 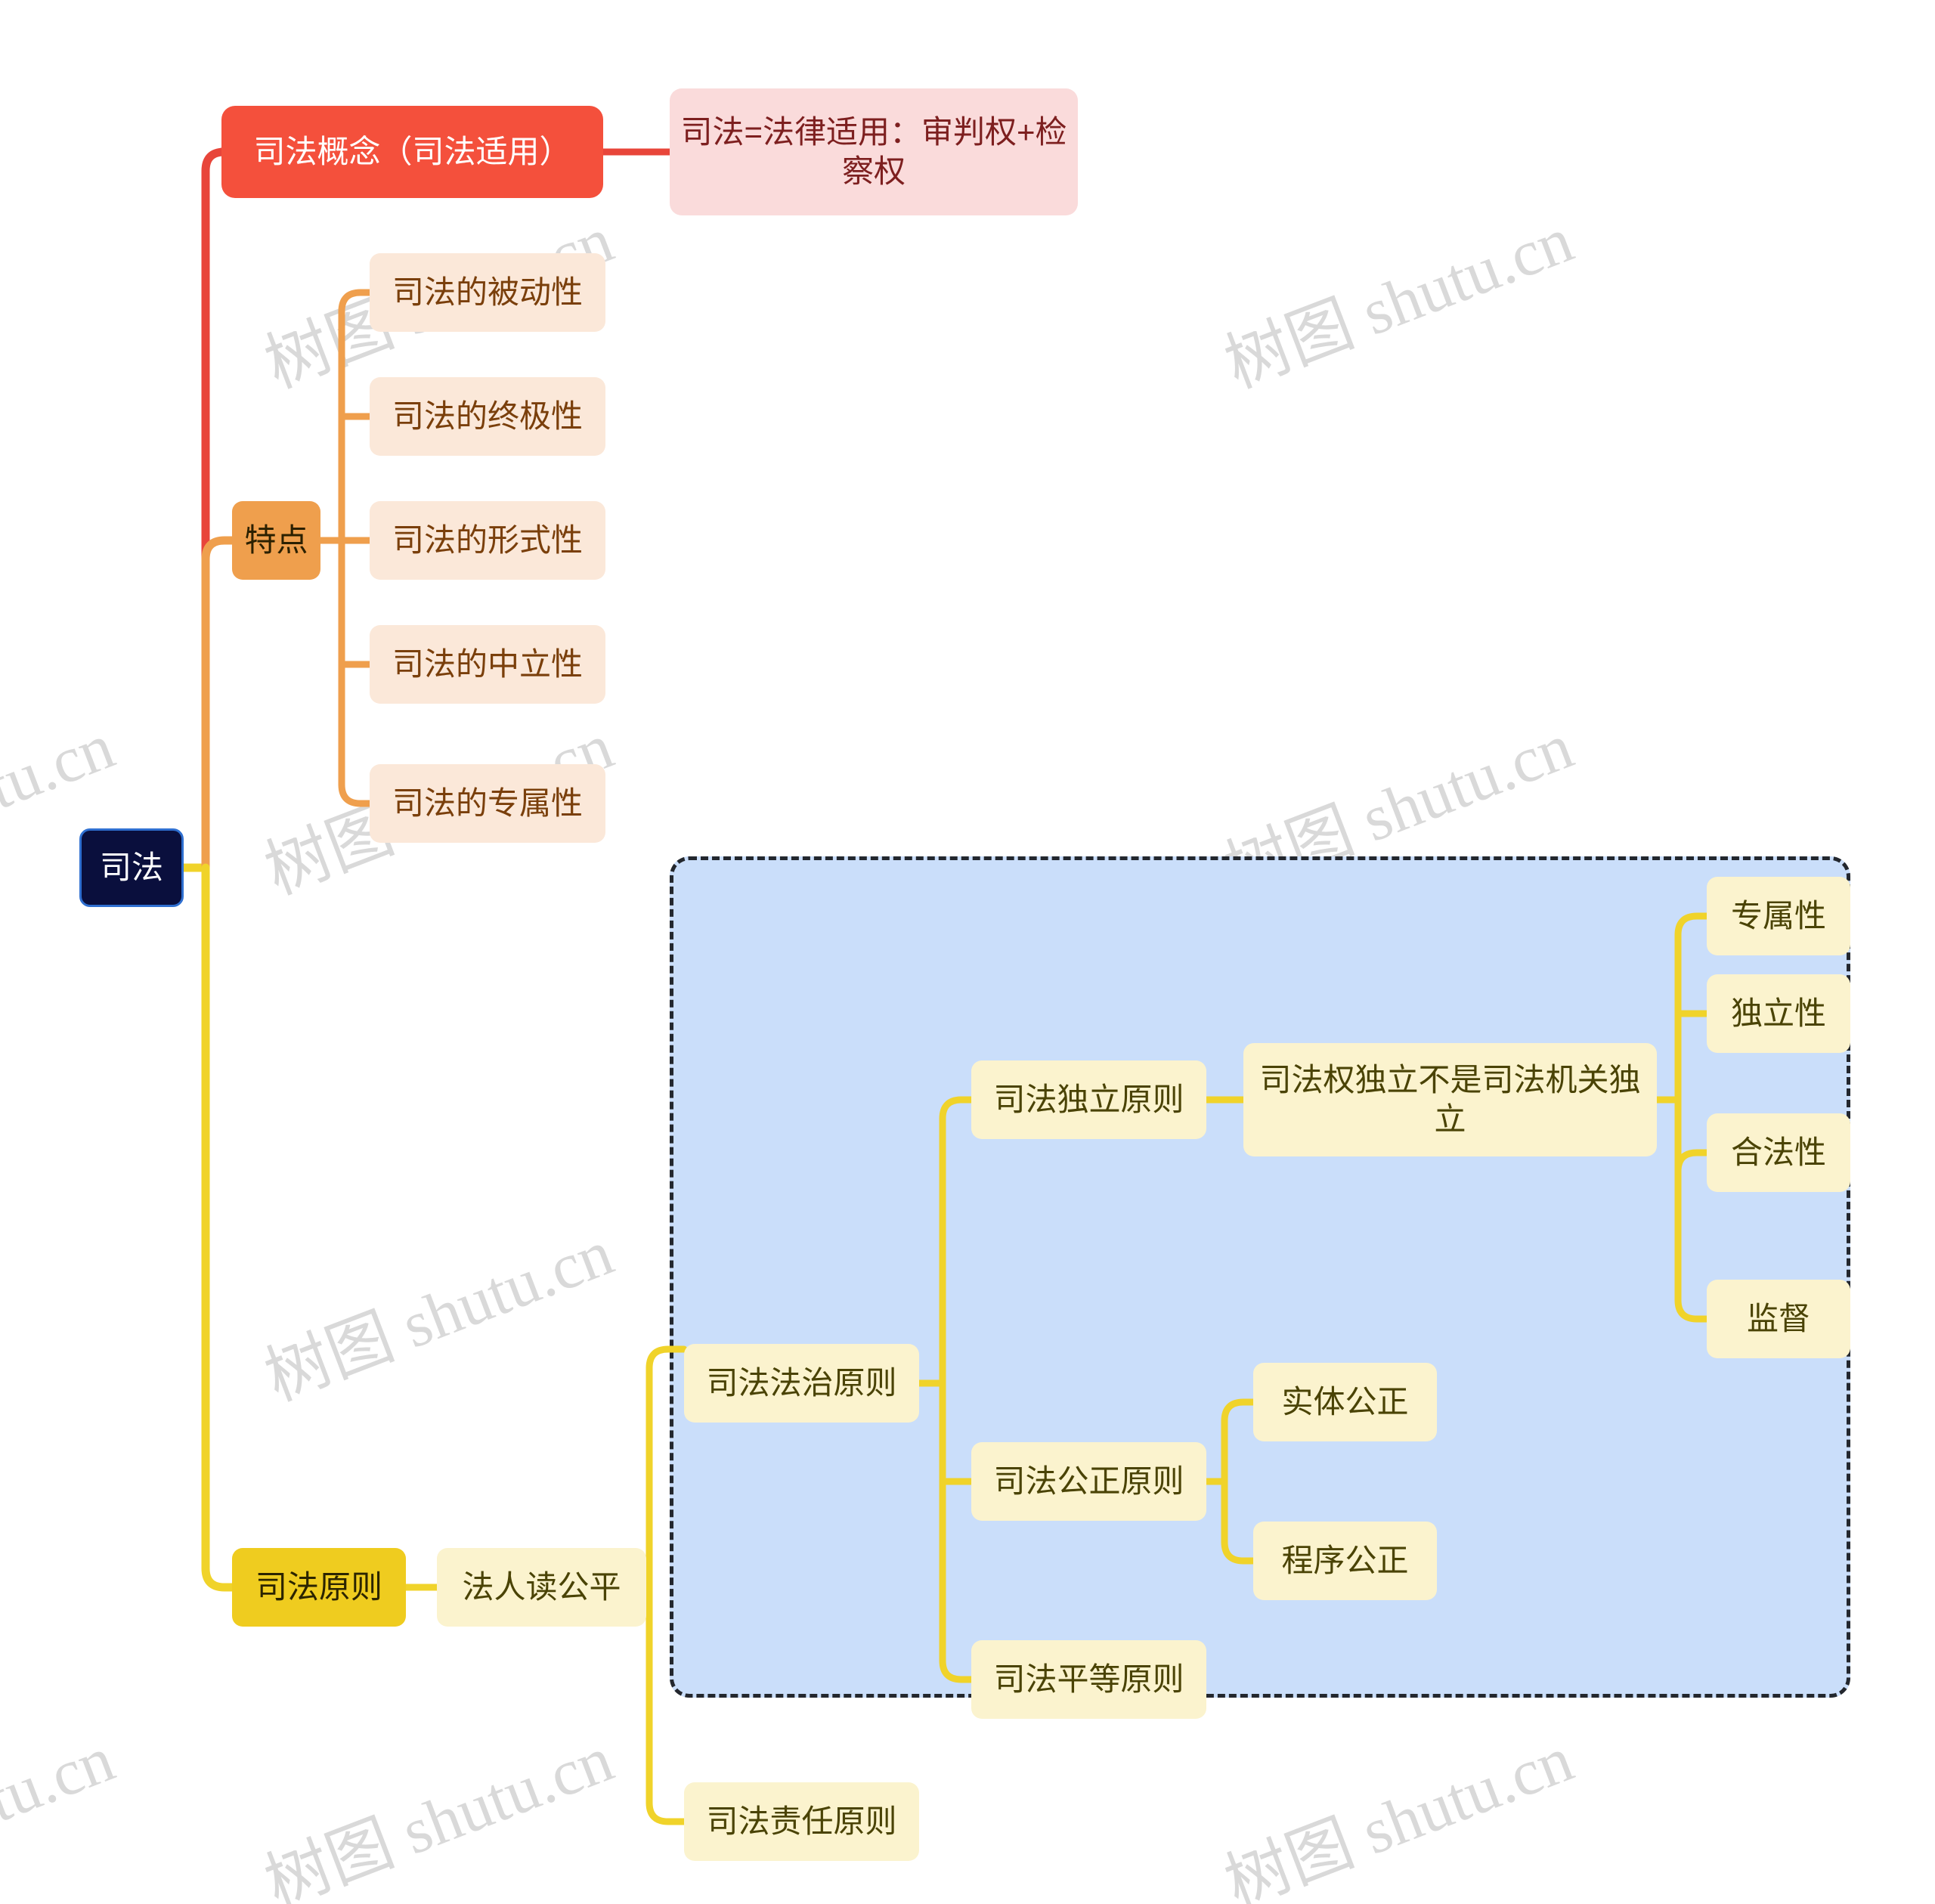 What do you see at coordinates (1779, 1319) in the screenshot?
I see `node-independence-item-supervision: 监督` at bounding box center [1779, 1319].